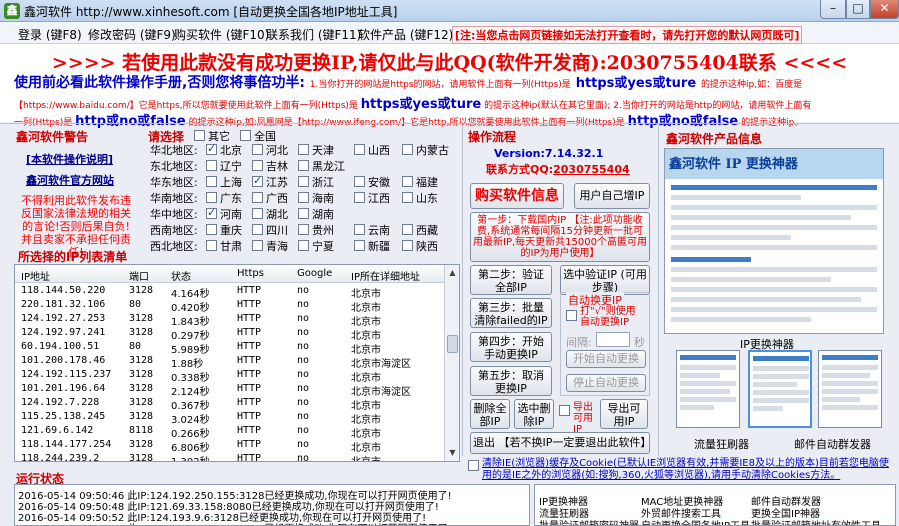  I want to click on step5-cancel-button: 第五步：取消更换IP, so click(511, 381).